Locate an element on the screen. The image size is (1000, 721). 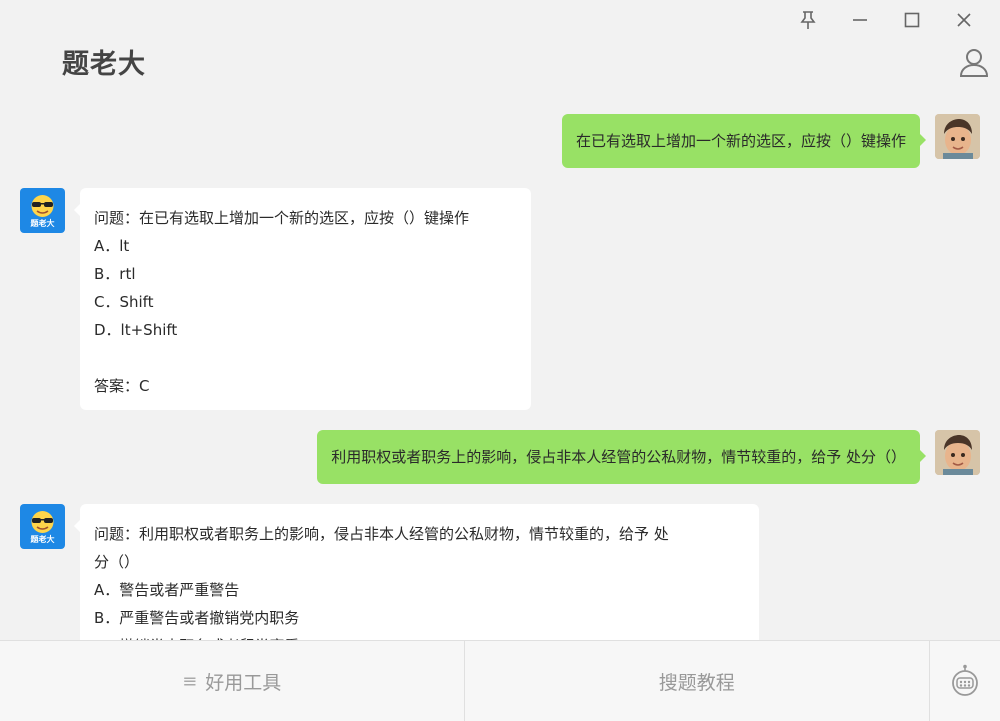
minimize-icon is located at coordinates (860, 20).